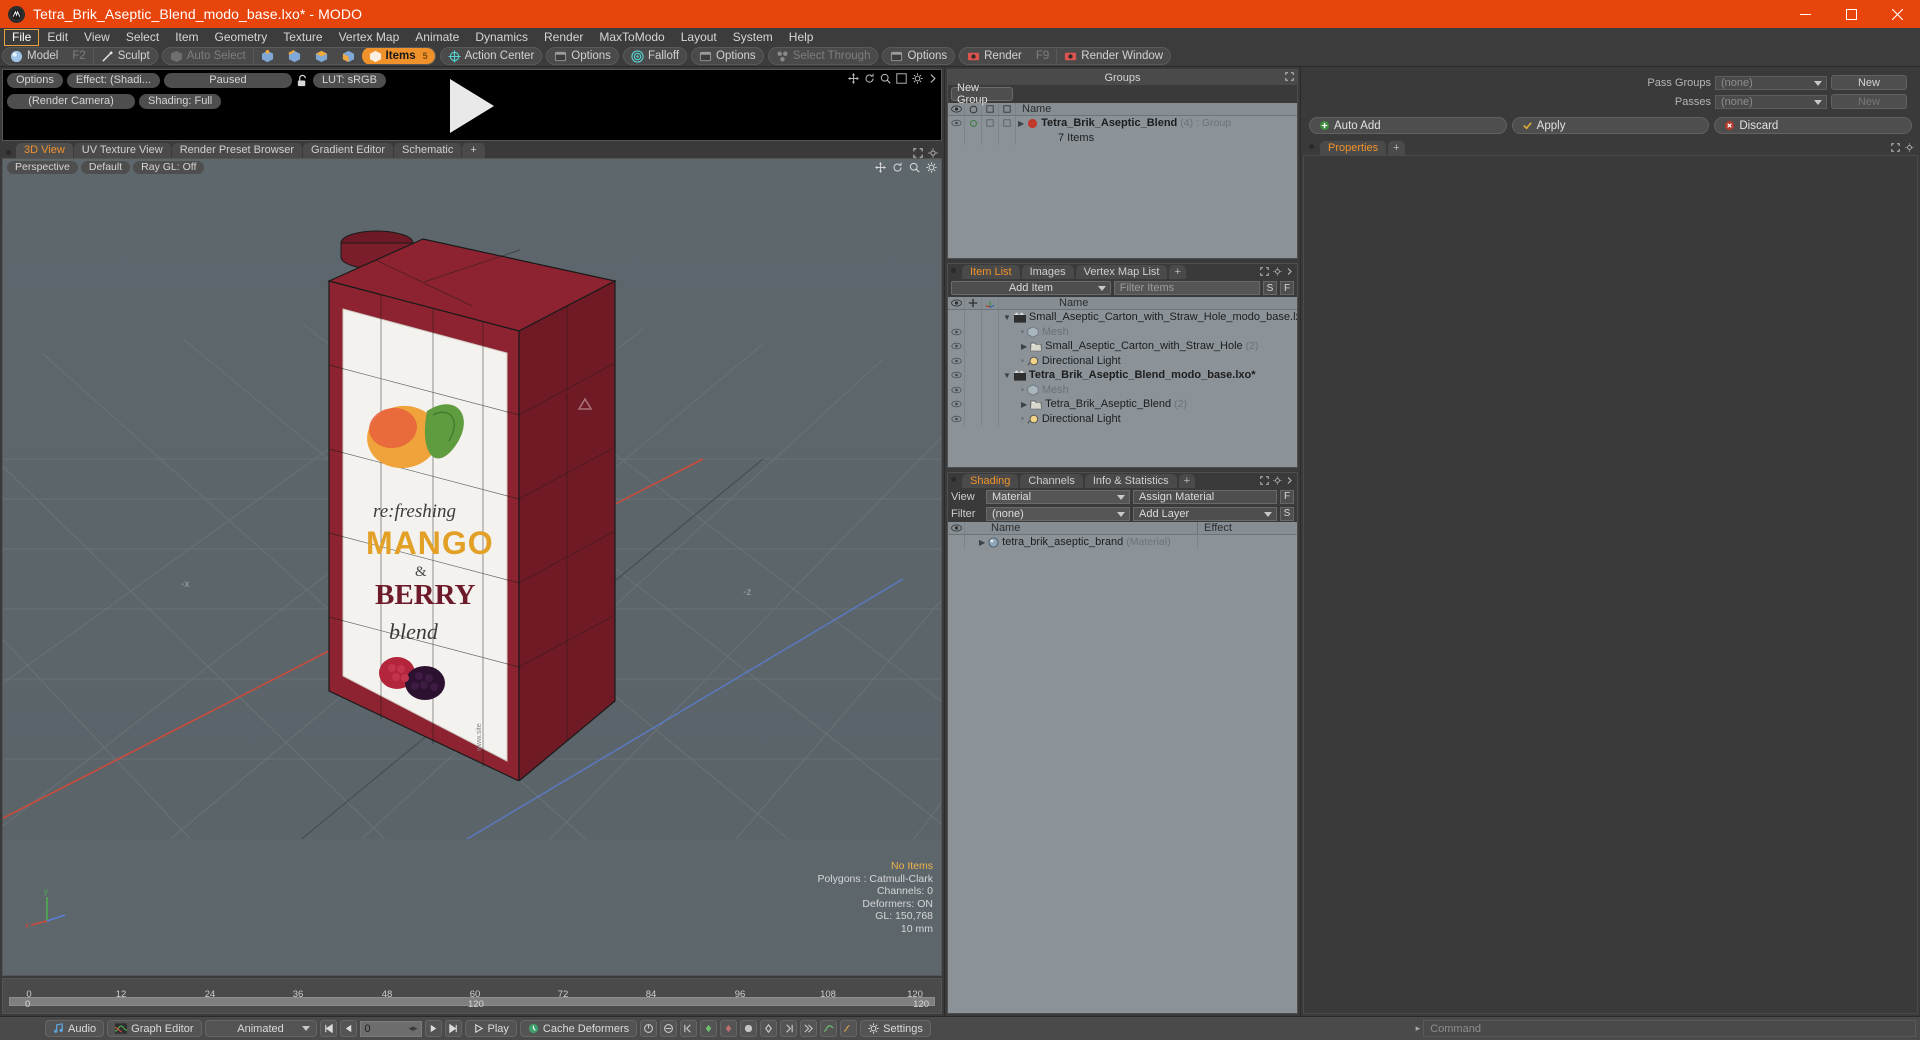 The image size is (1920, 1040). What do you see at coordinates (582, 56) in the screenshot?
I see `options-button-1: Options` at bounding box center [582, 56].